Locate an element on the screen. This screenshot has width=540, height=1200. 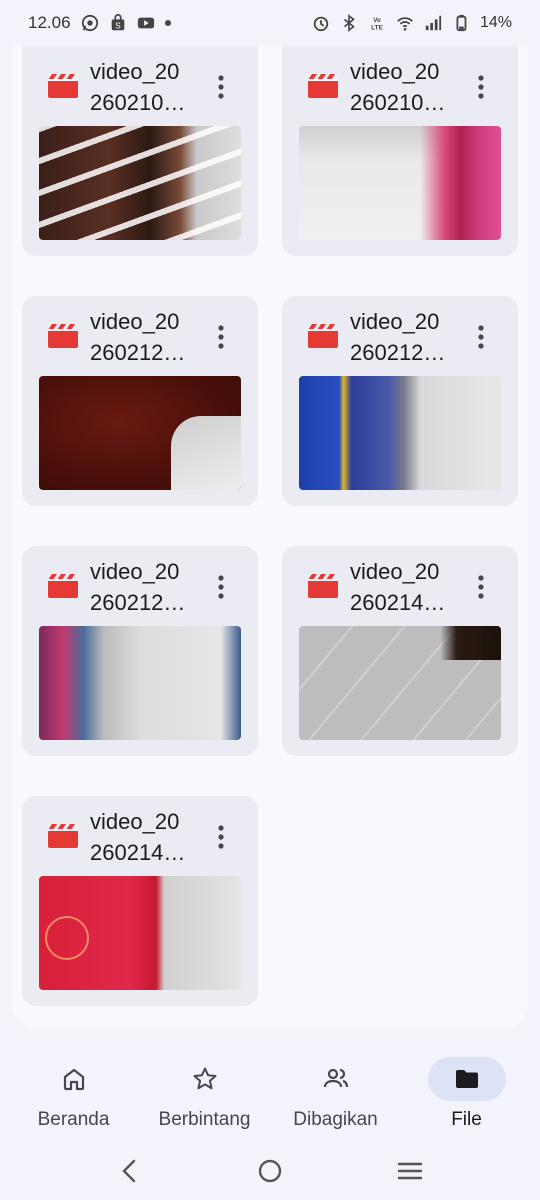
home-circle-icon is located at coordinates (270, 1171).